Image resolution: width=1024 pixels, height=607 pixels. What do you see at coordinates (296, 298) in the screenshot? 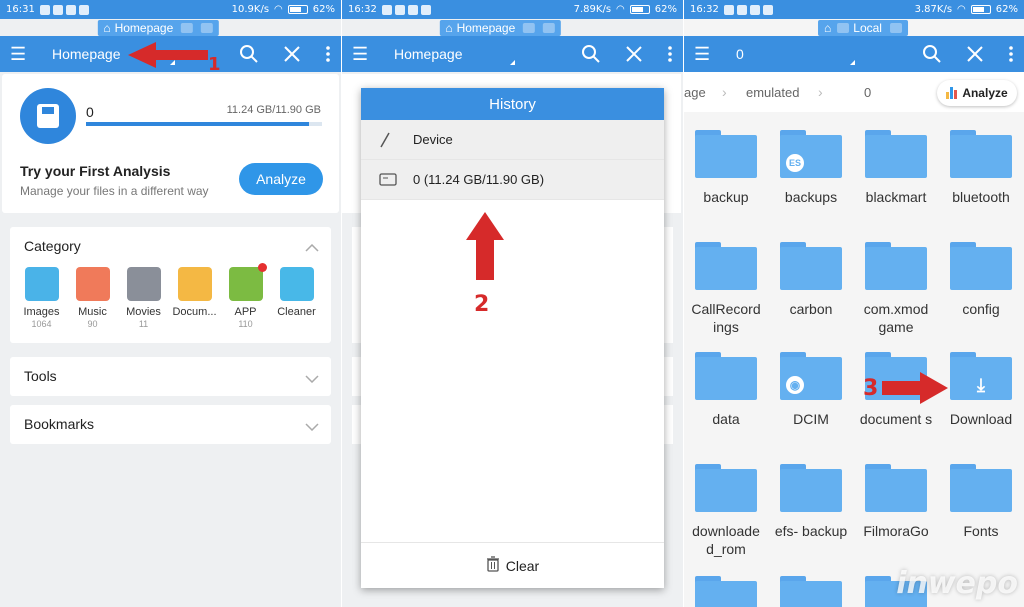
I see `category-item-cleaner: Cleaner` at bounding box center [296, 298].